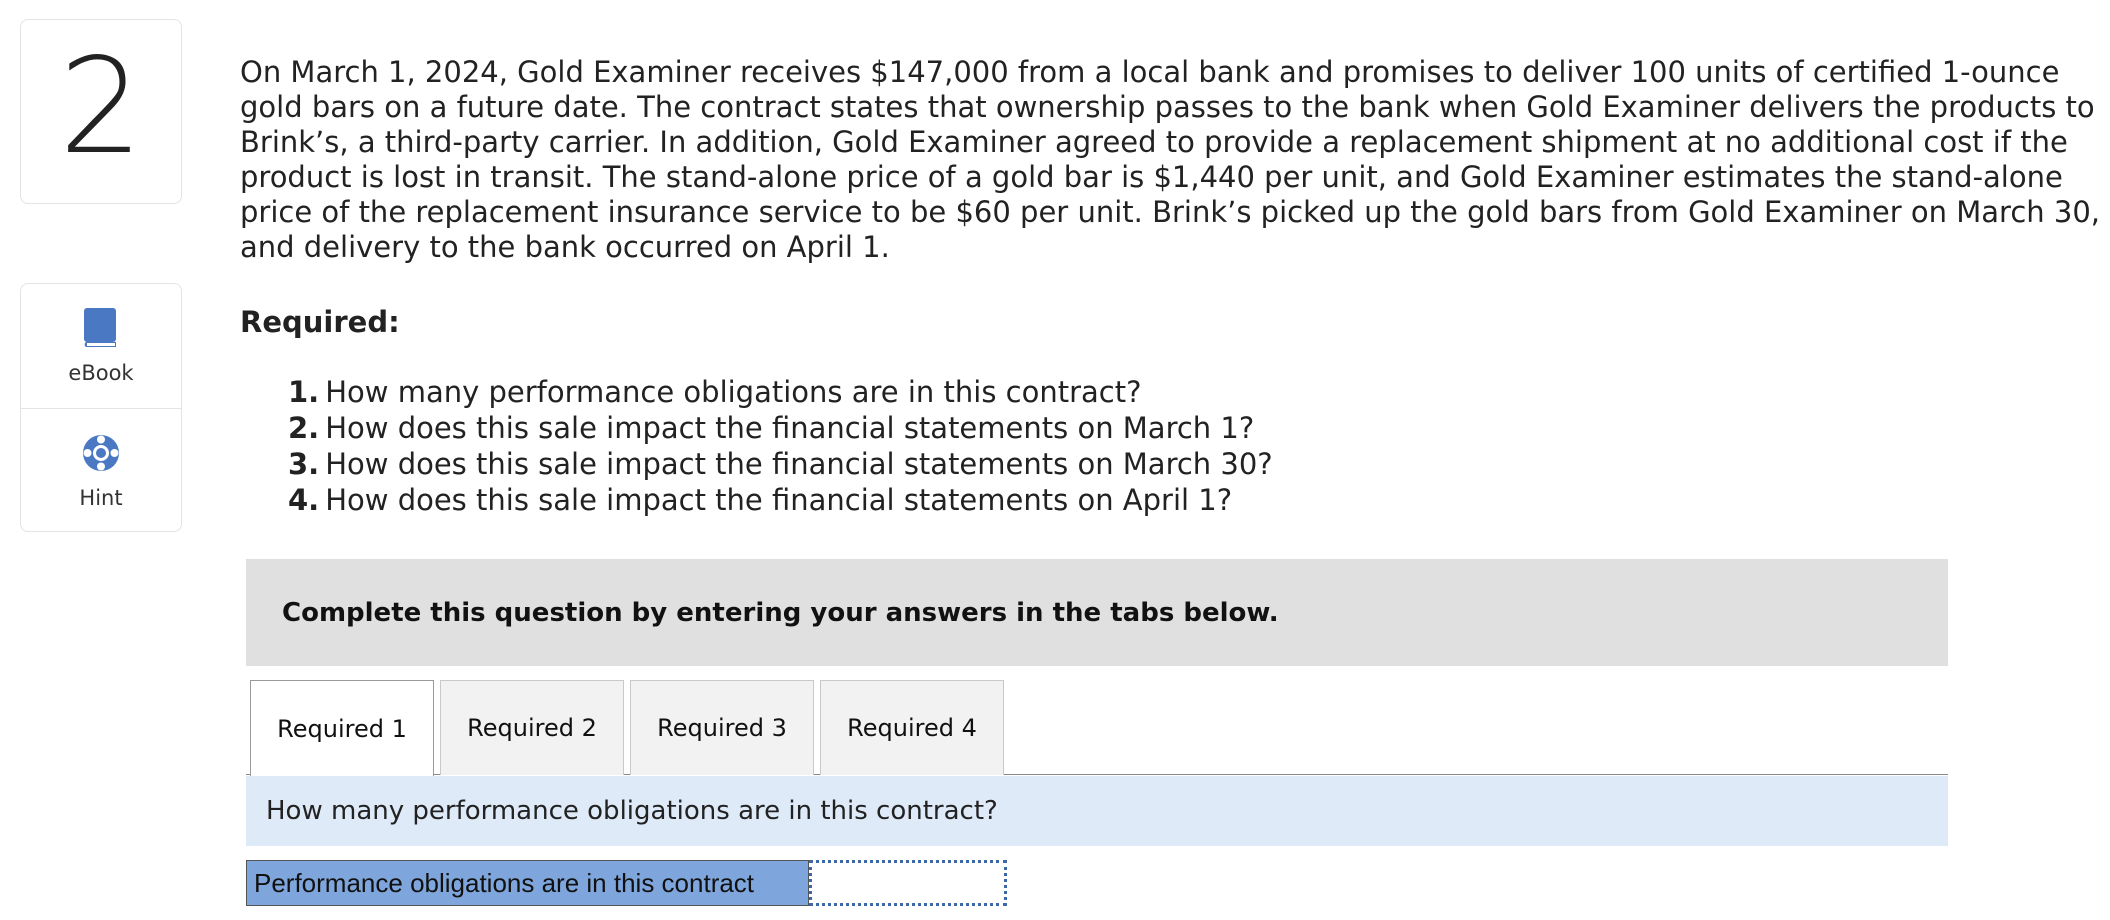 This screenshot has height=920, width=2110. Describe the element at coordinates (532, 727) in the screenshot. I see `tab-required-2: Required 2` at that location.